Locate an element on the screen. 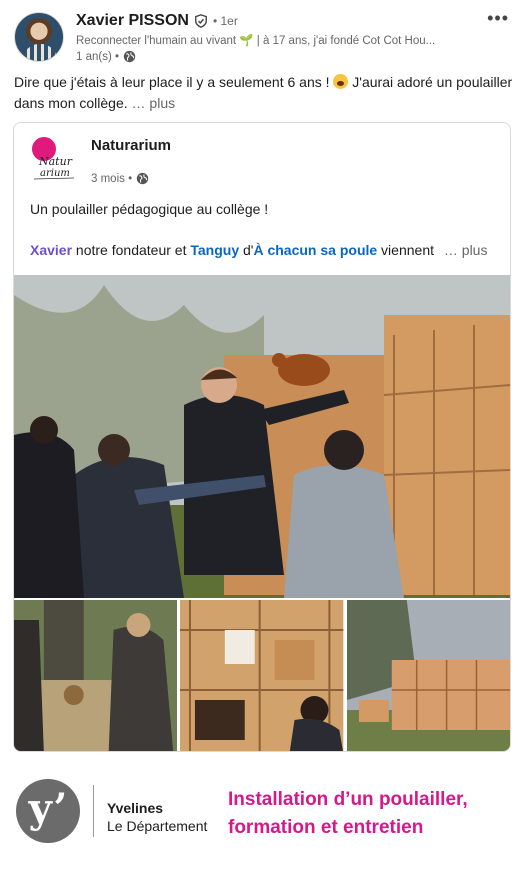 Image resolution: width=527 pixels, height=869 pixels. department-subtitle: Le Département is located at coordinates (157, 826).